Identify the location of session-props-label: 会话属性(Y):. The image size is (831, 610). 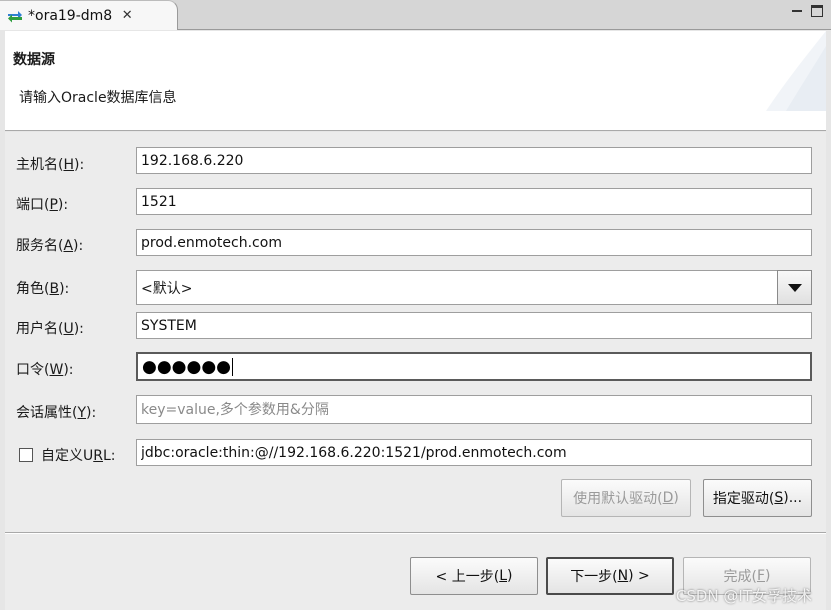
(56, 413).